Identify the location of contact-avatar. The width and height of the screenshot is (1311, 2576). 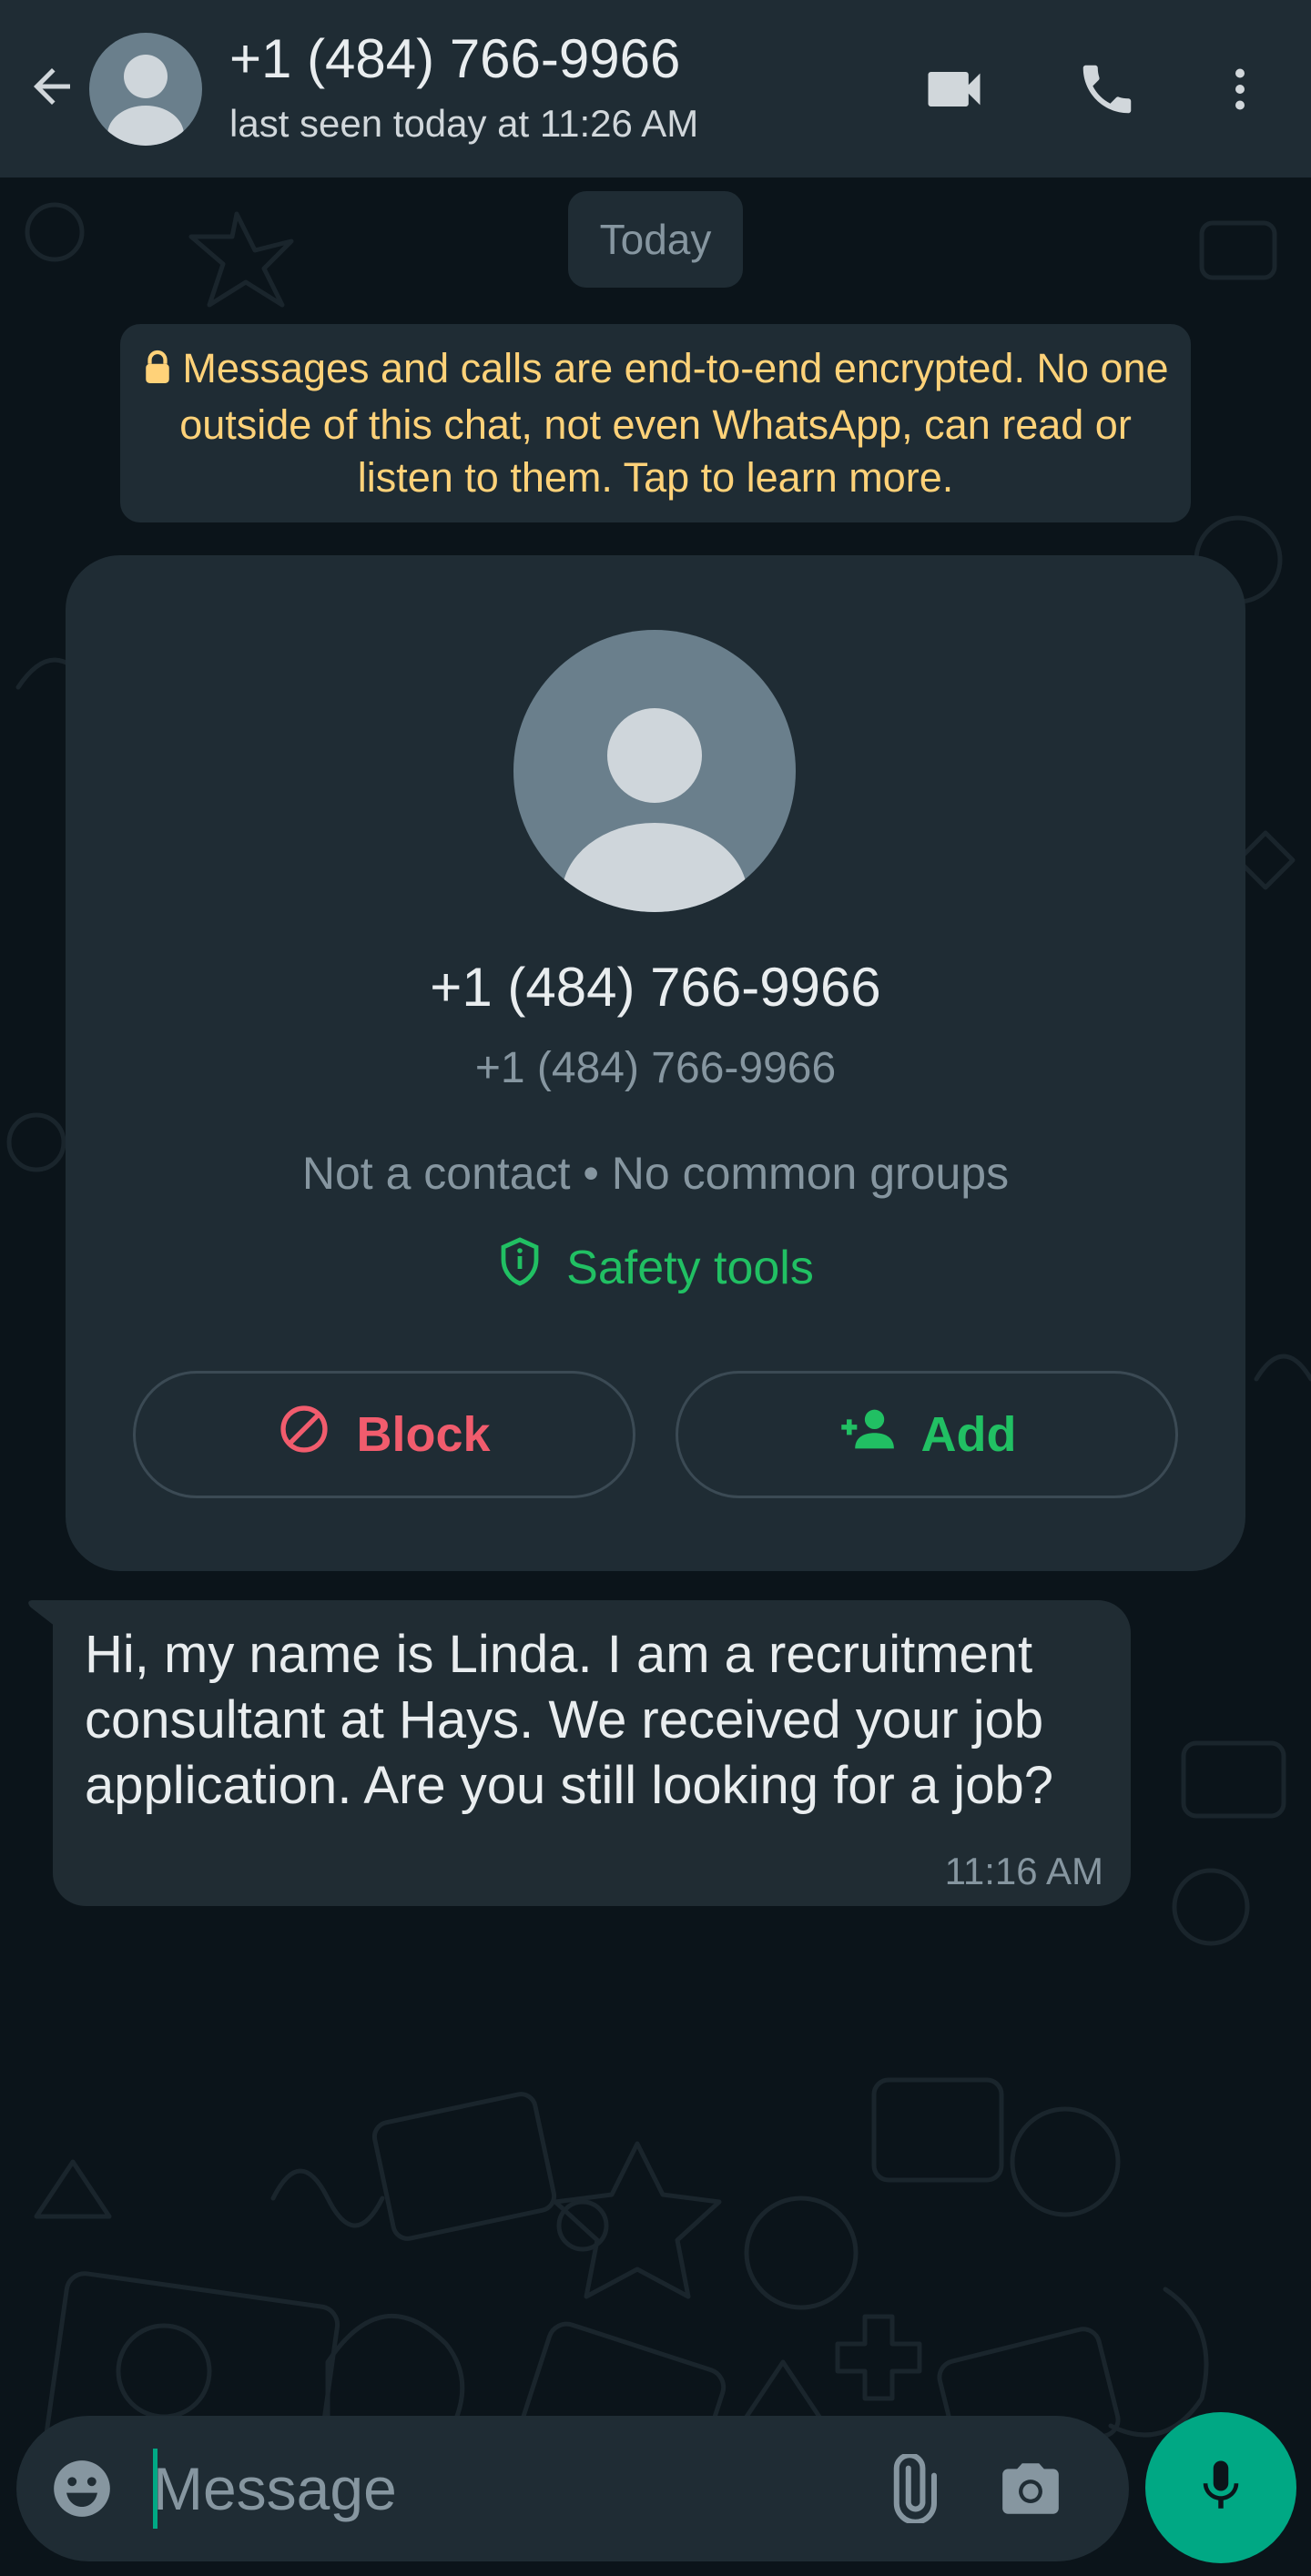
(654, 771).